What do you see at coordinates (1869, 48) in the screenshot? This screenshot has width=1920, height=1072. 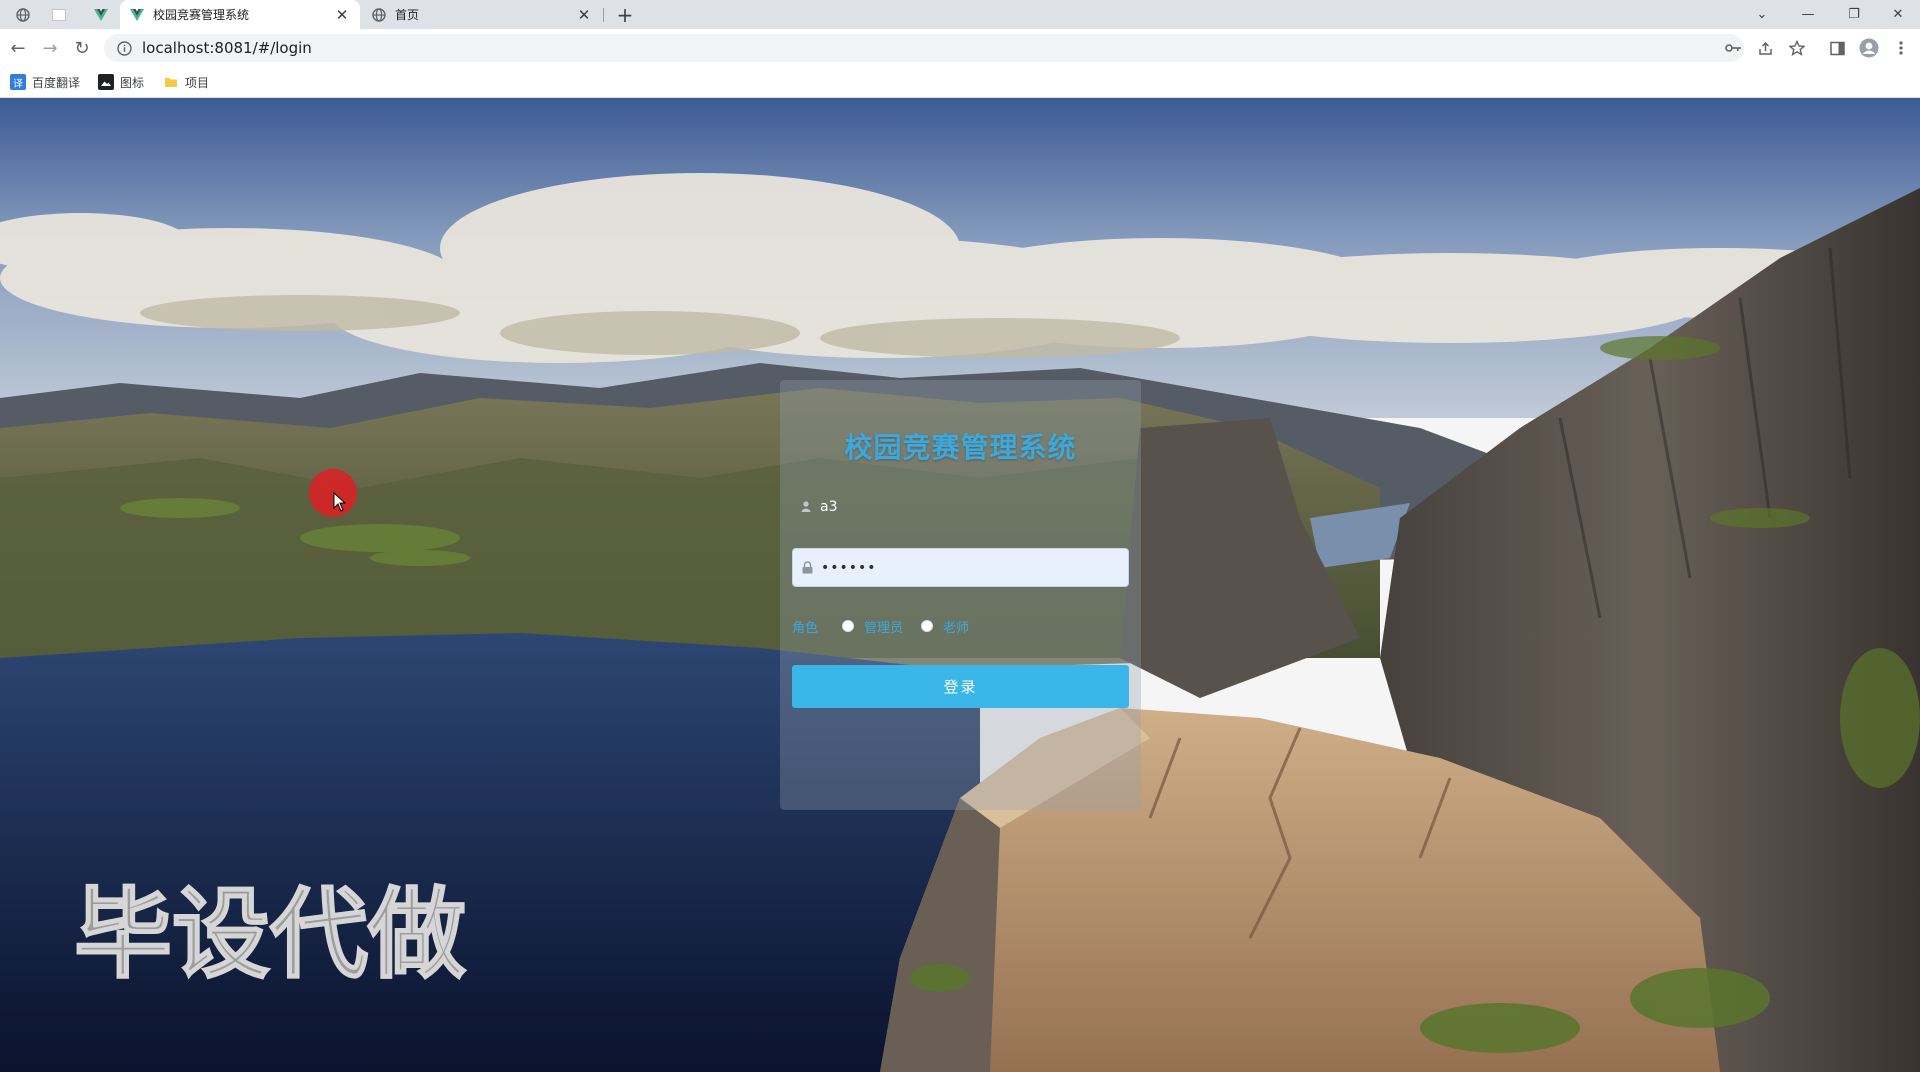 I see `profile-avatar-icon` at bounding box center [1869, 48].